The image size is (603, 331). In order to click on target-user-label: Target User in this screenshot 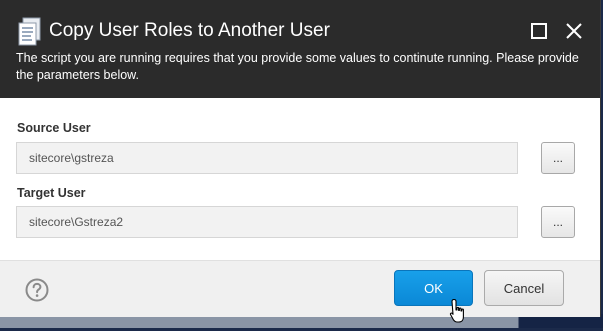, I will do `click(51, 193)`.